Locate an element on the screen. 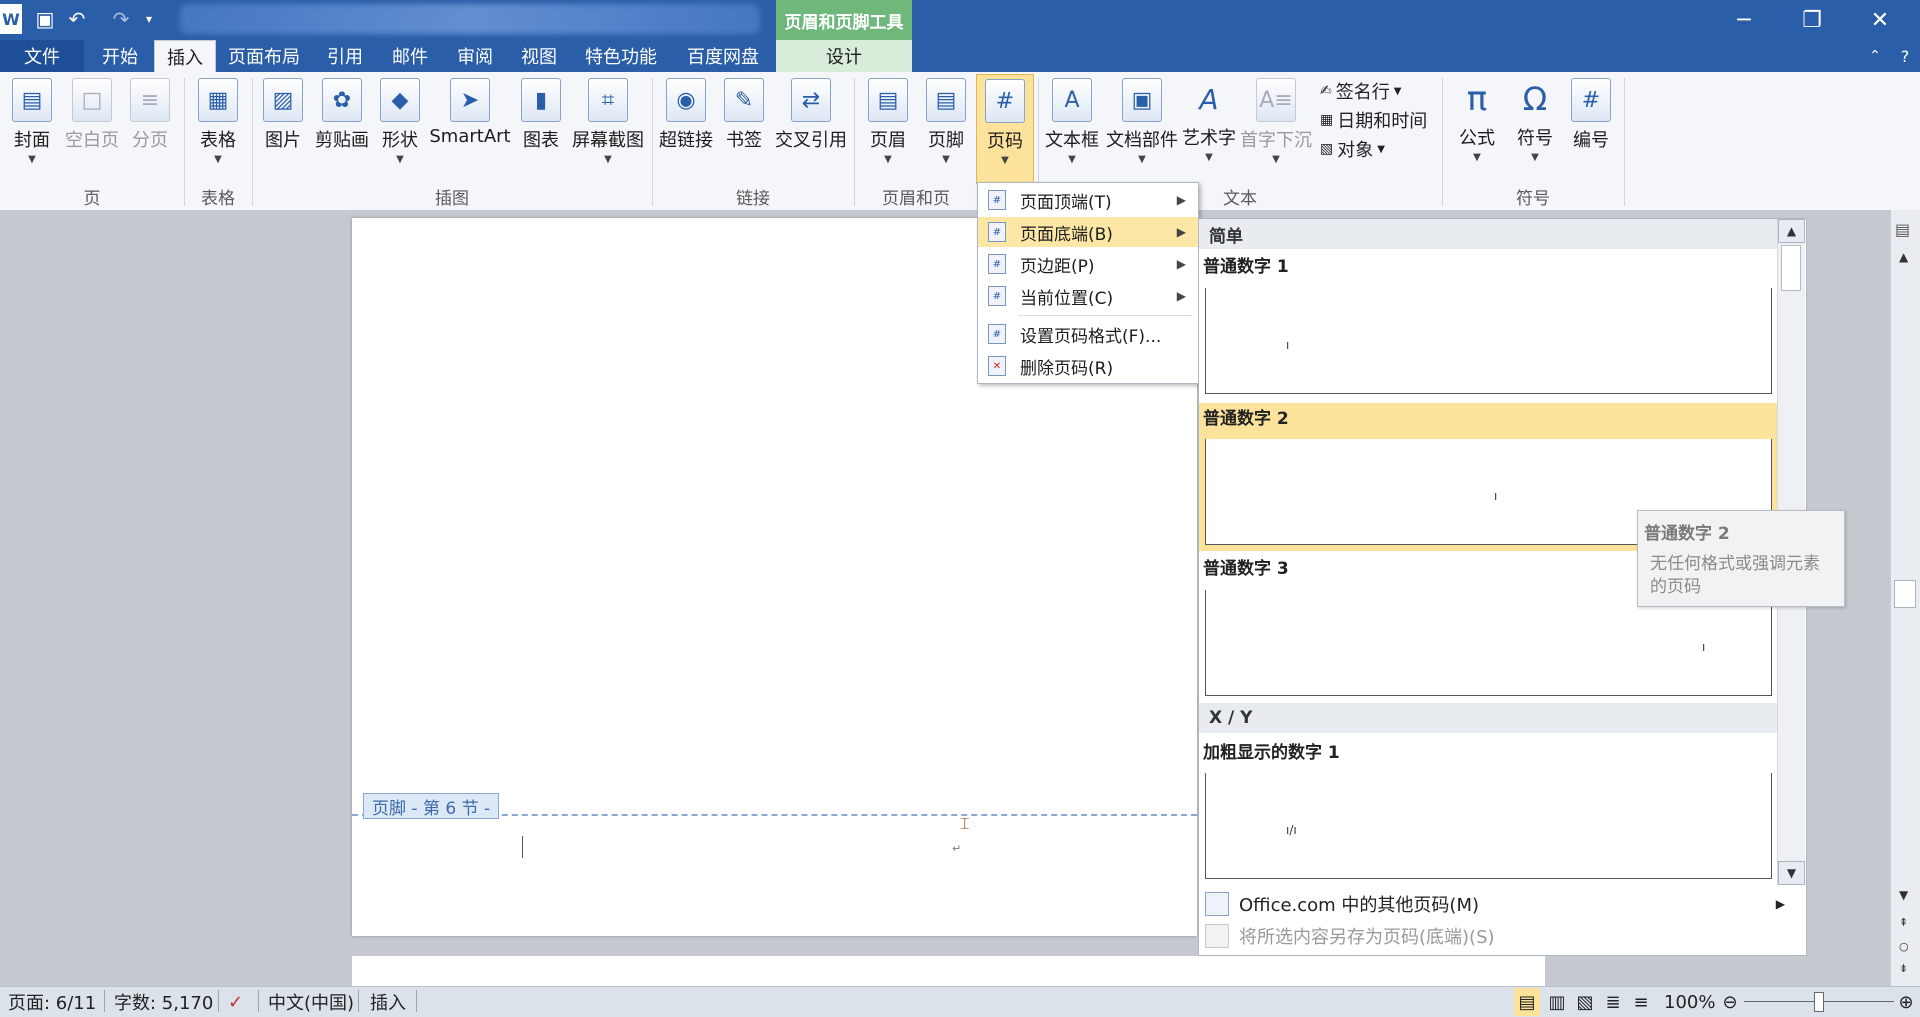  gallery-item-plain2-title: 普通数字 2 is located at coordinates (1246, 416).